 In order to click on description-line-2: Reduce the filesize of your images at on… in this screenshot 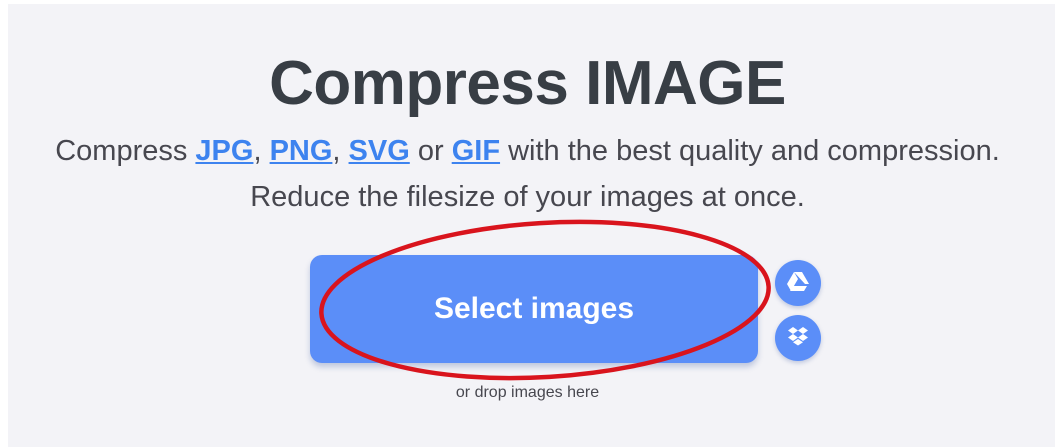, I will do `click(527, 197)`.